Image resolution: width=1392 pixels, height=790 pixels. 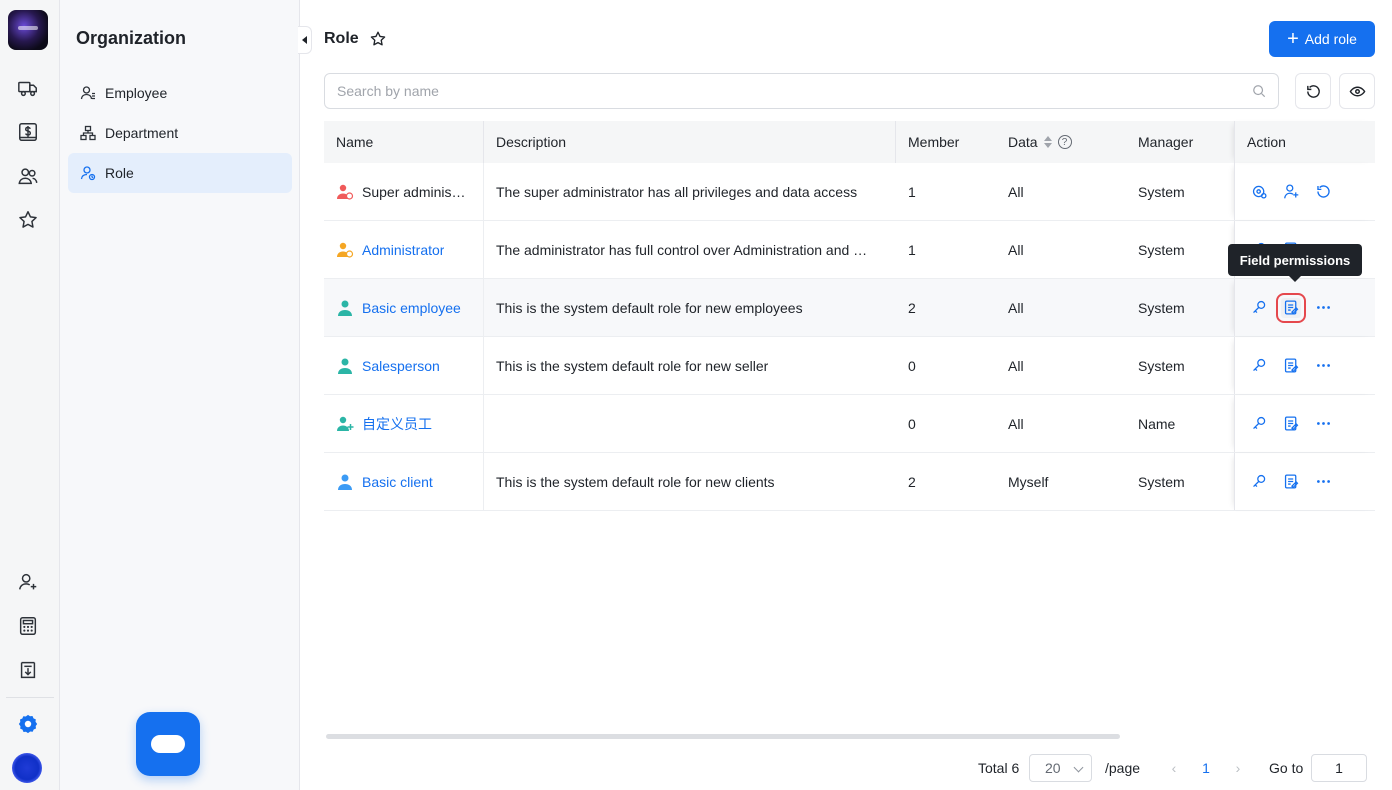 I want to click on role-name-link: 自定义员工, so click(x=397, y=424).